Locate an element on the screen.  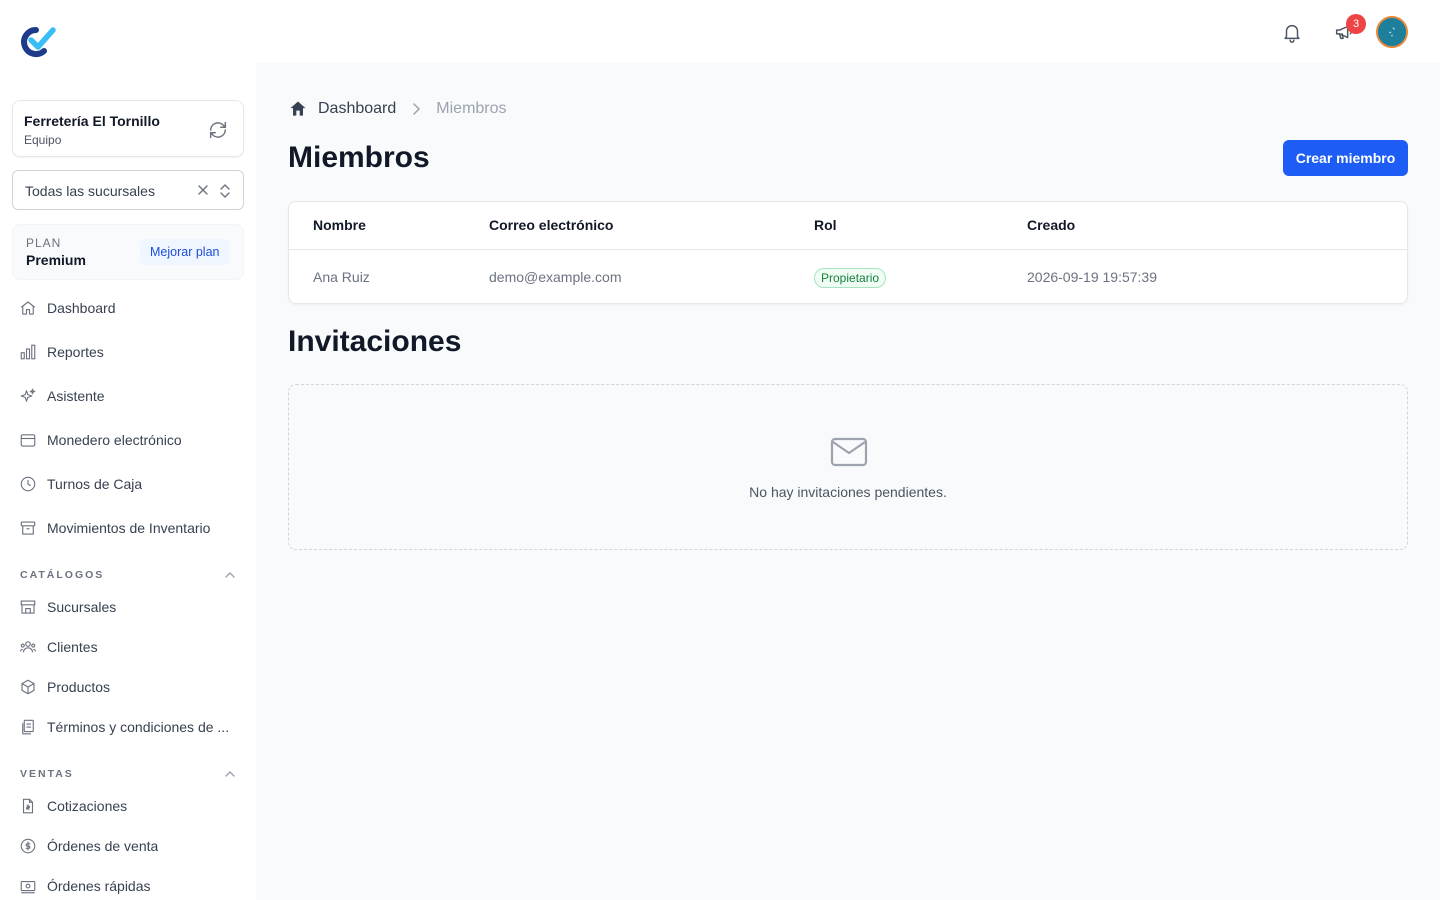
invitations-title: Invitaciones is located at coordinates (375, 341).